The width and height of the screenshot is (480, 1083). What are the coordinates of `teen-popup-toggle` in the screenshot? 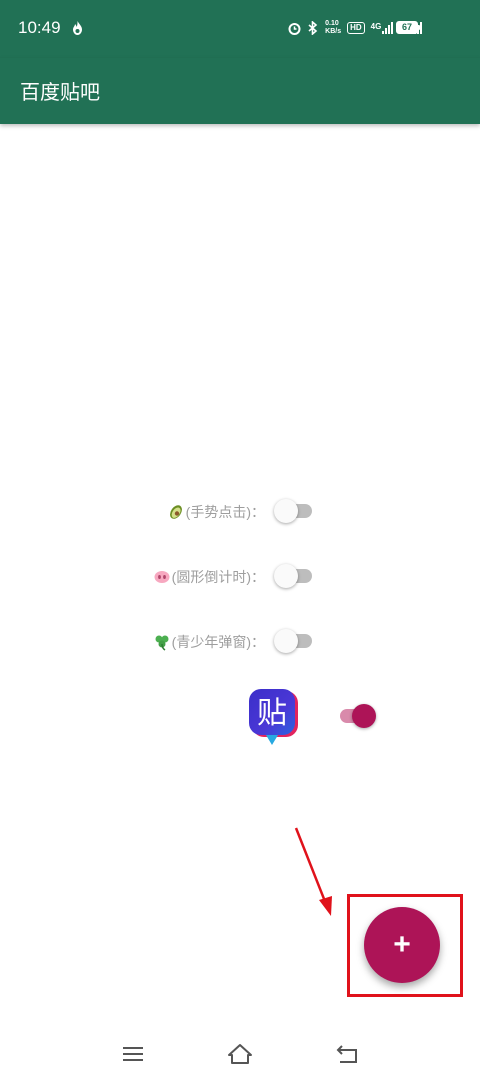 It's located at (294, 641).